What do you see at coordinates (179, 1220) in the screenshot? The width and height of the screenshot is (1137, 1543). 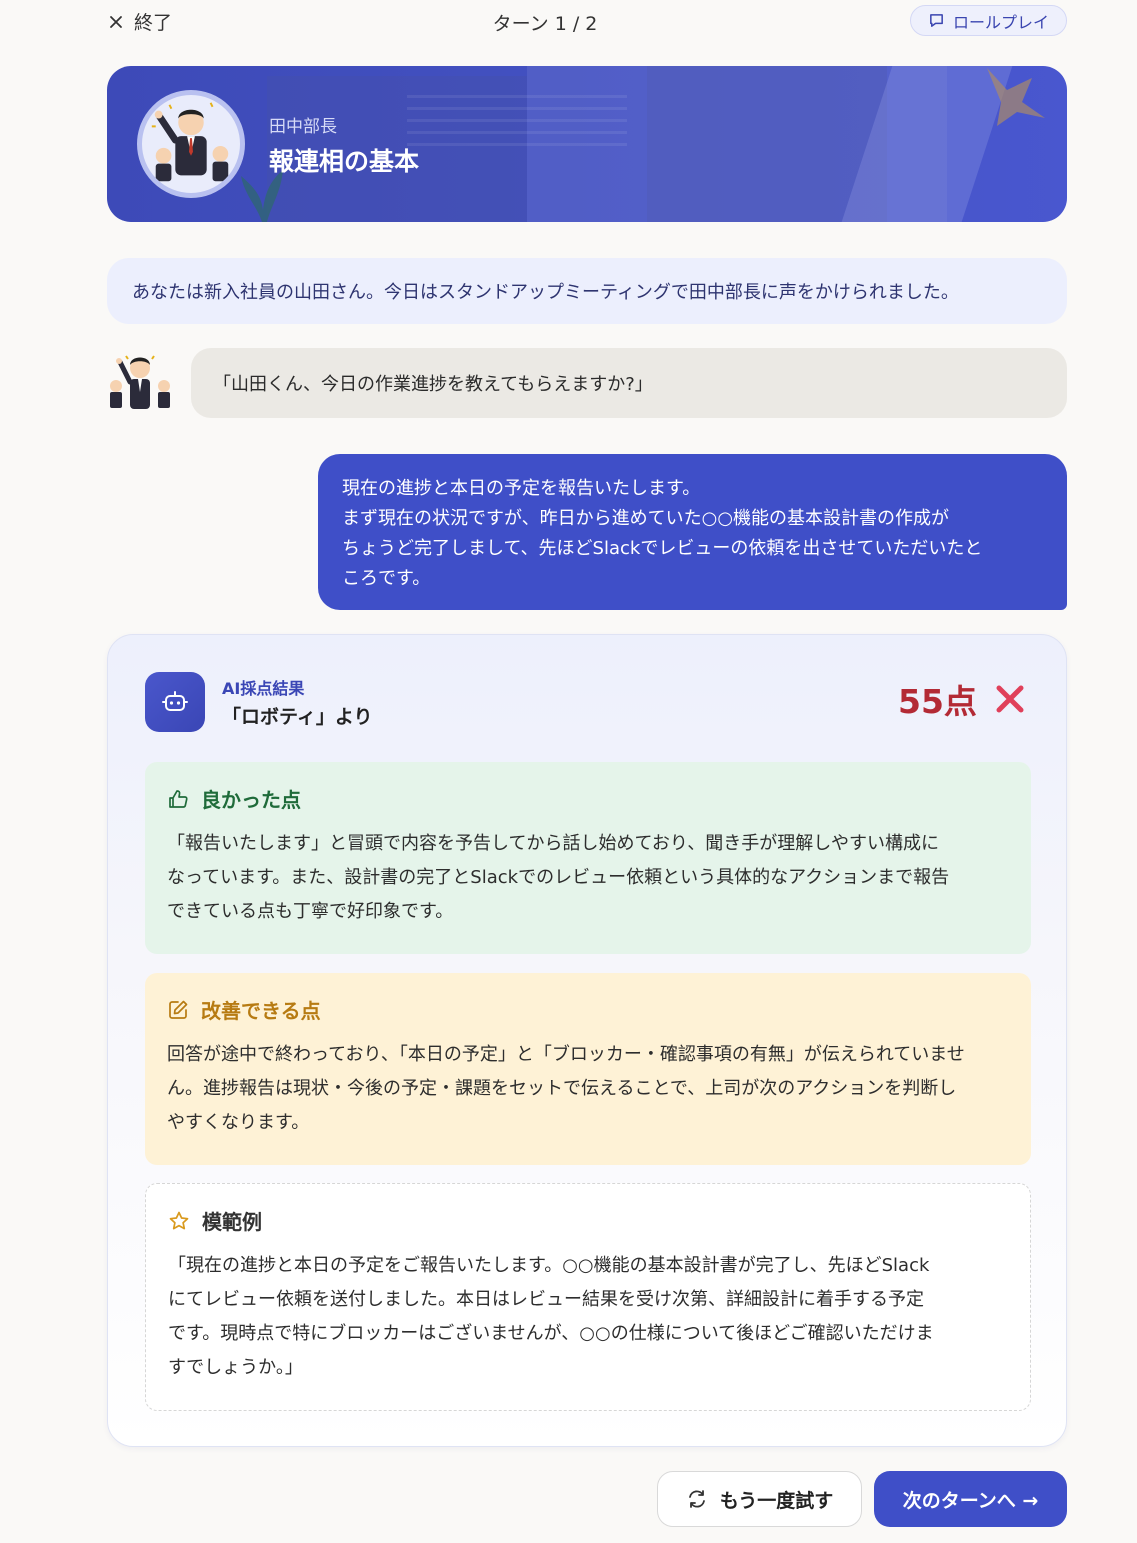 I see `star-icon` at bounding box center [179, 1220].